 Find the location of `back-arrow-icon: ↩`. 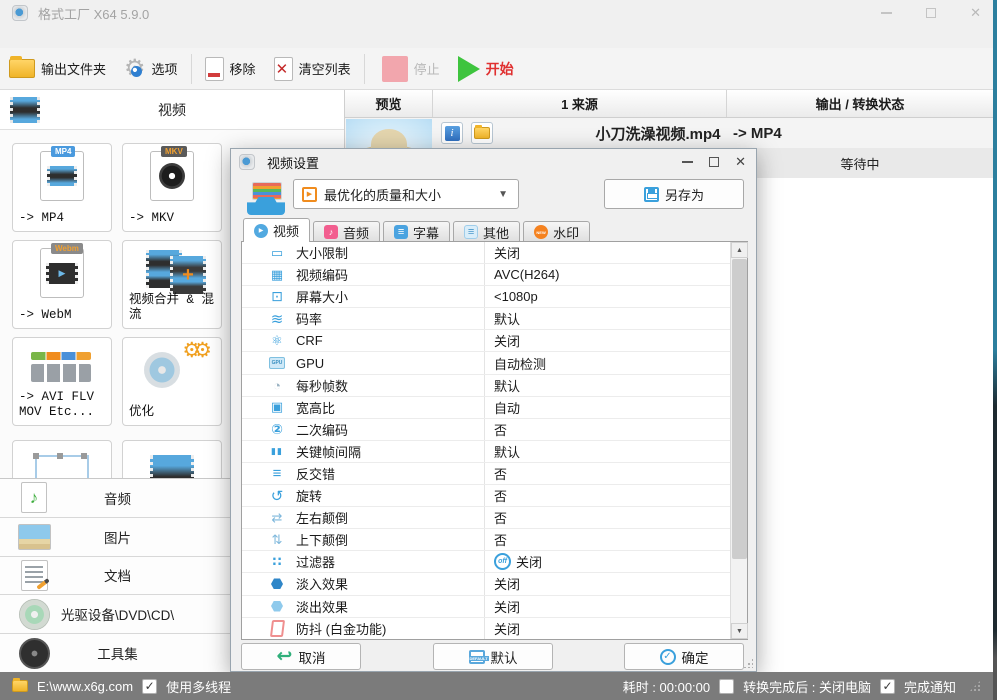

back-arrow-icon: ↩ is located at coordinates (284, 656).